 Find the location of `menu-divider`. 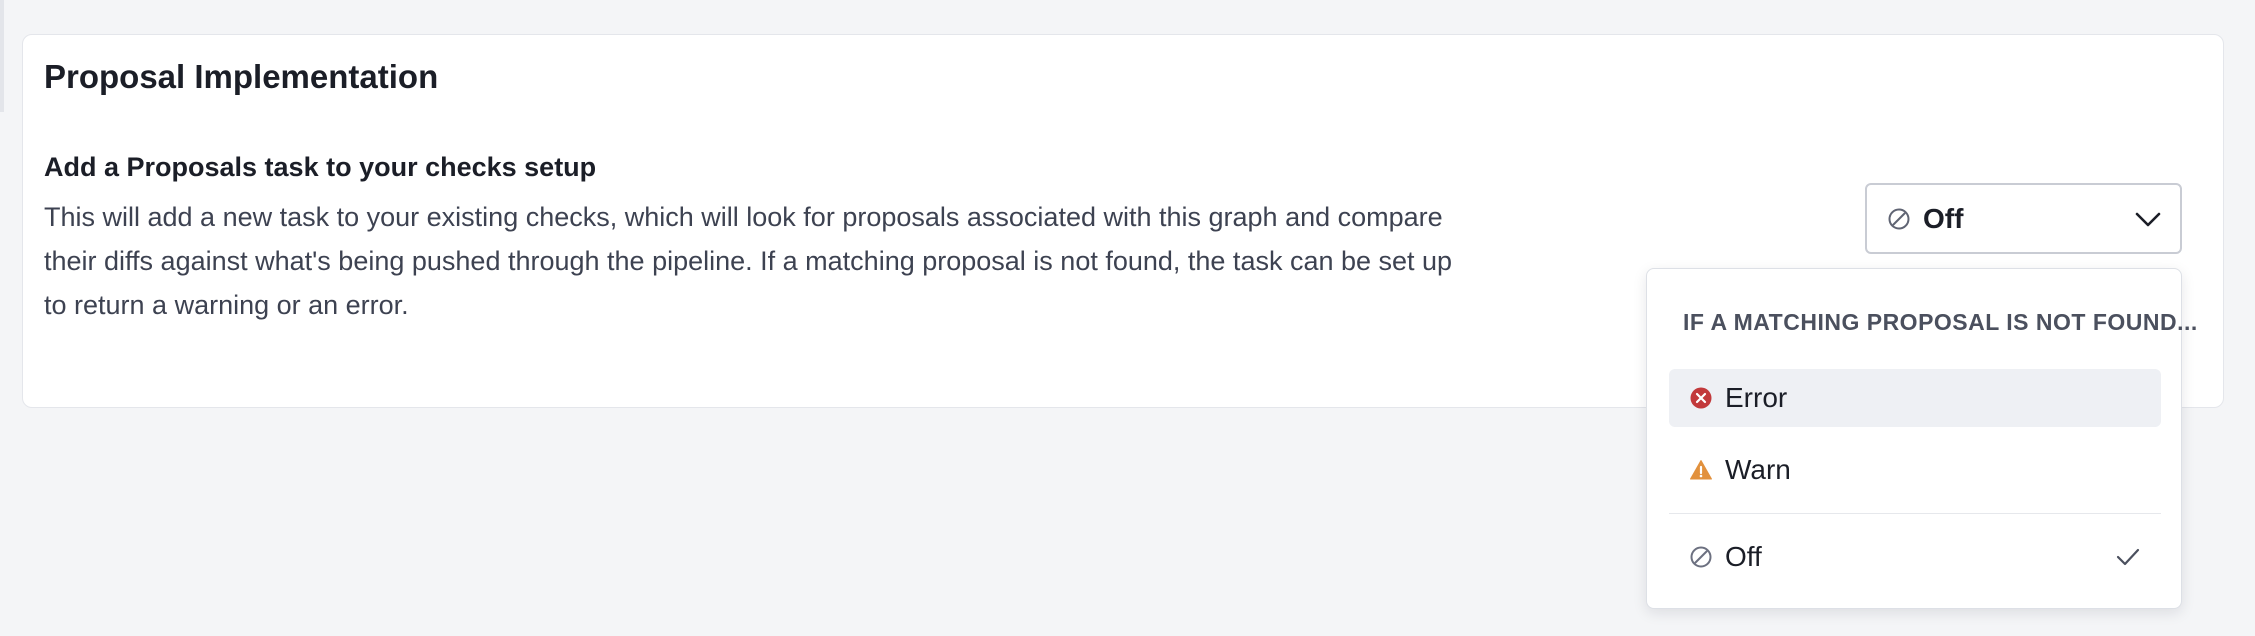

menu-divider is located at coordinates (1915, 513).